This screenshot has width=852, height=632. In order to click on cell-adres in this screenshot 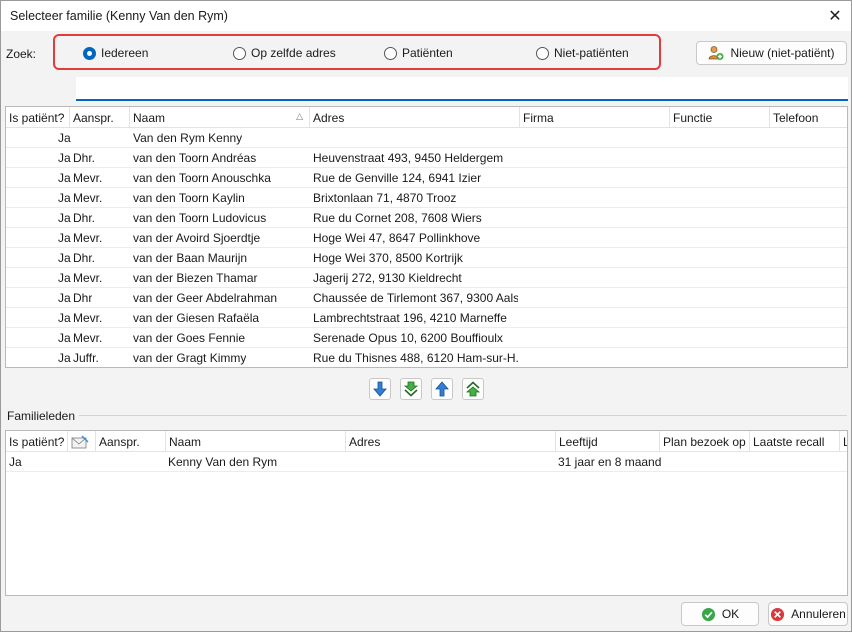, I will do `click(415, 137)`.